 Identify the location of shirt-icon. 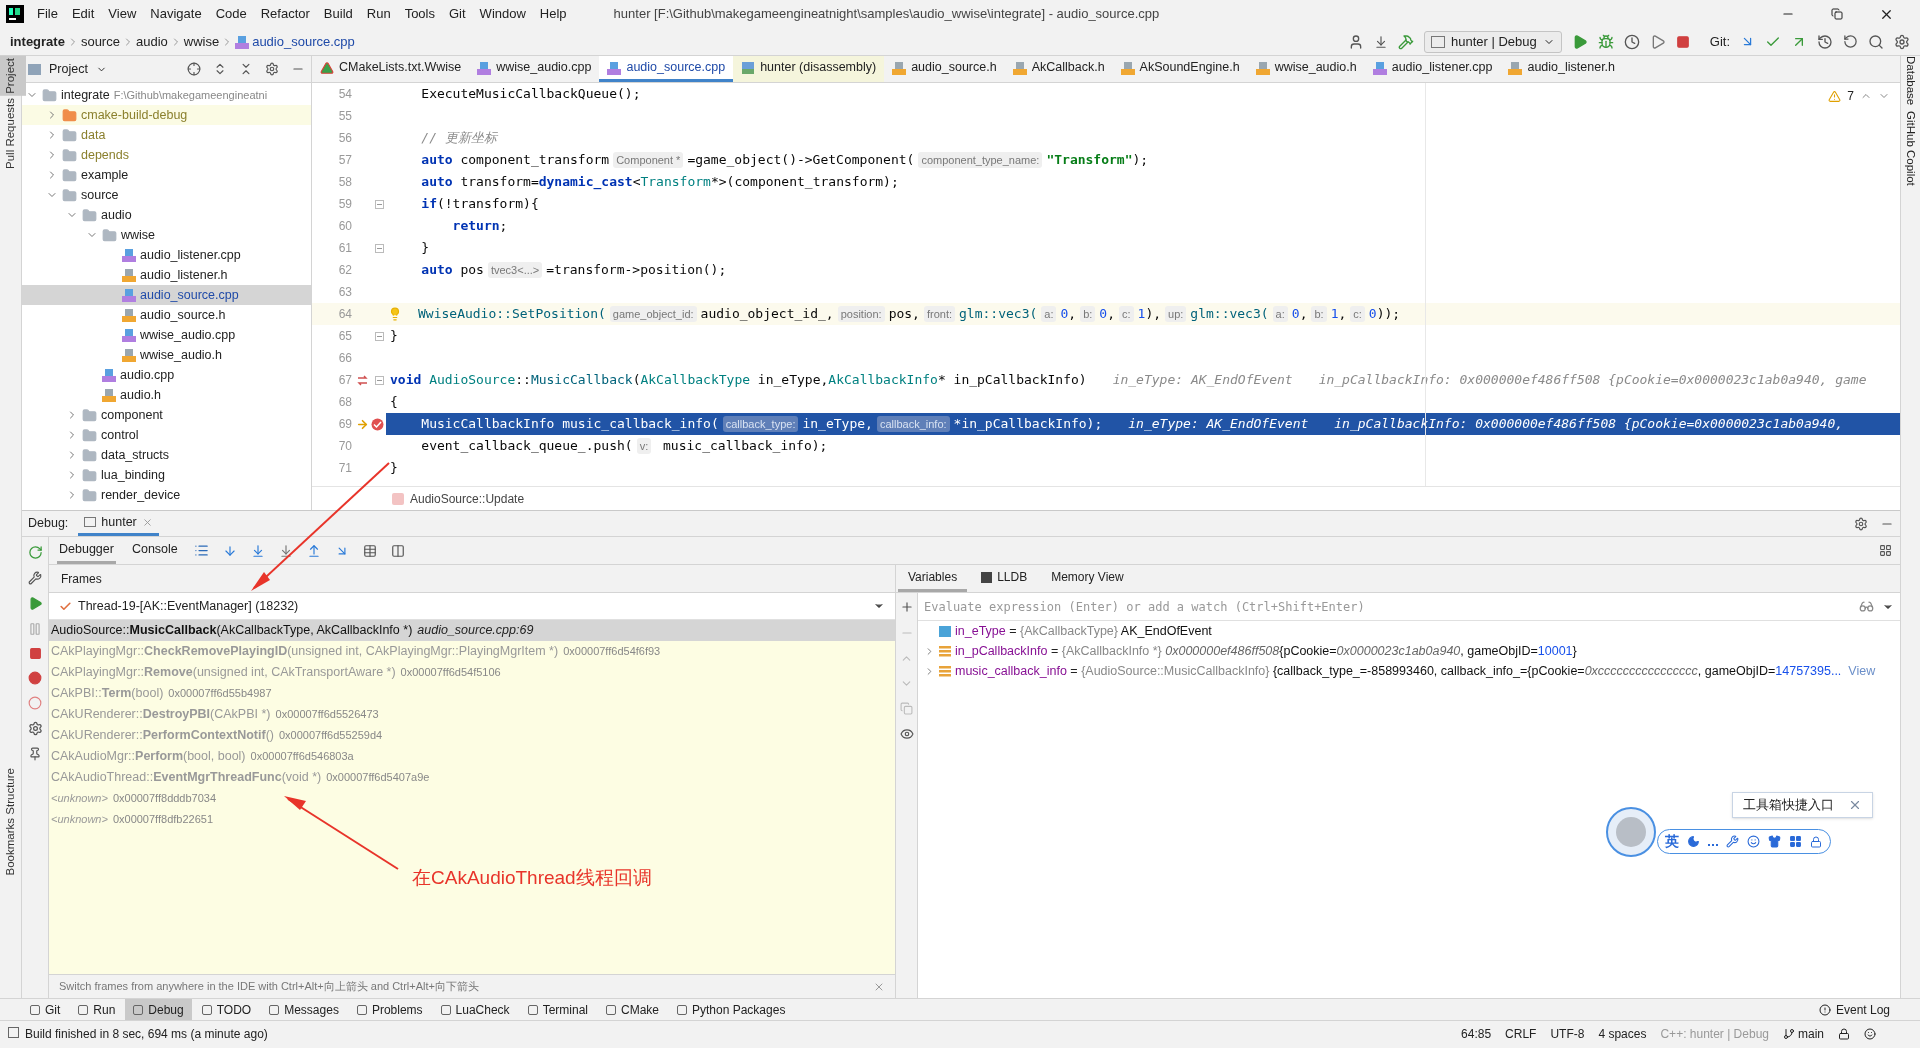
(1774, 841).